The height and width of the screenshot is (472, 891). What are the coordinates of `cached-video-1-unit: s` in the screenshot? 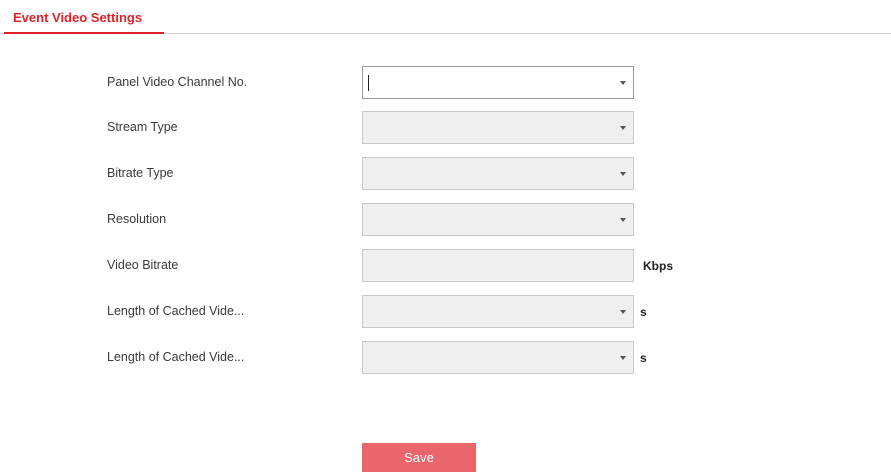 It's located at (643, 312).